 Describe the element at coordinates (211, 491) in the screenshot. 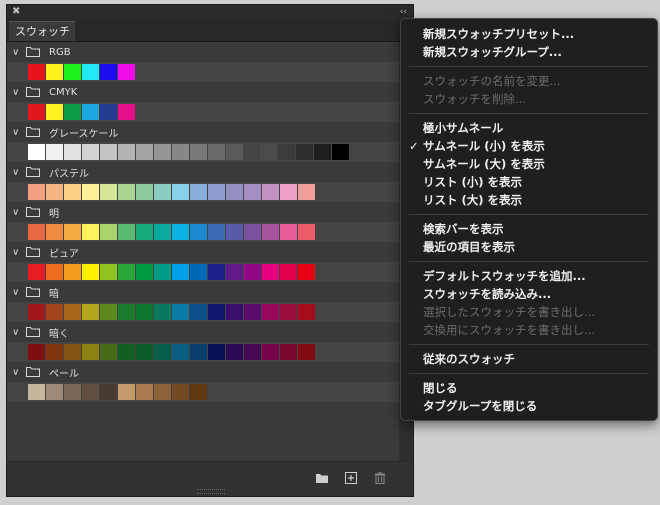

I see `resize-grip` at that location.